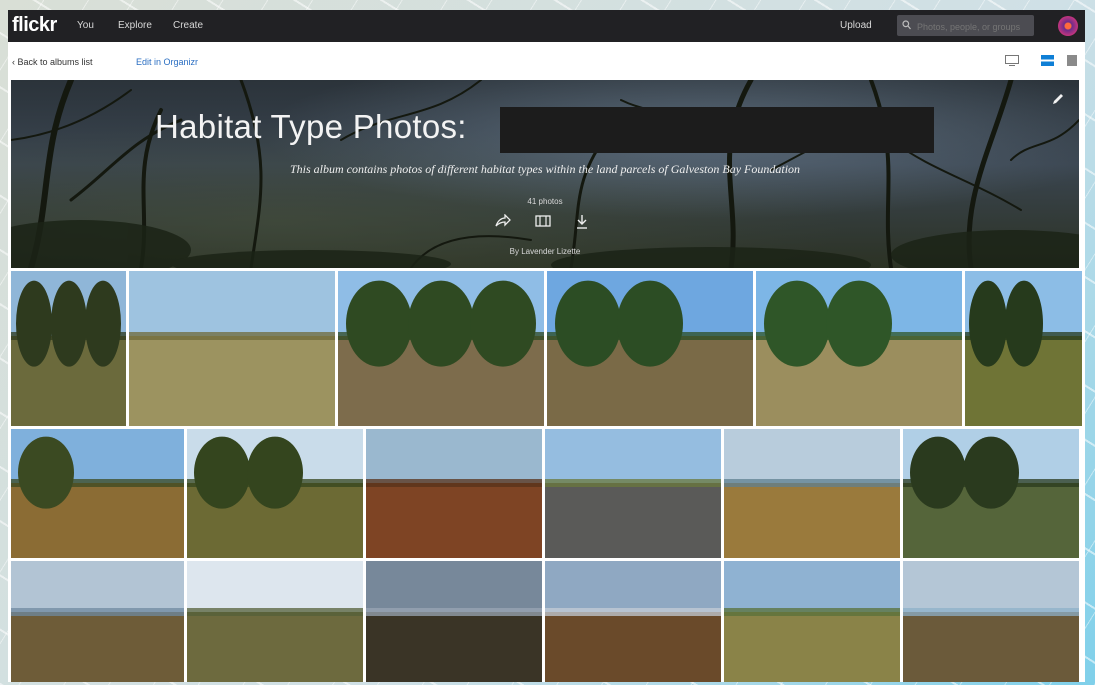 Image resolution: width=1095 pixels, height=685 pixels. I want to click on back-to-albums-link: ‹ Back to albums list, so click(52, 62).